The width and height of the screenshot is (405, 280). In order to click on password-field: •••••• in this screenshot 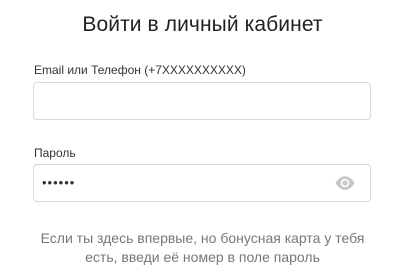, I will do `click(202, 183)`.